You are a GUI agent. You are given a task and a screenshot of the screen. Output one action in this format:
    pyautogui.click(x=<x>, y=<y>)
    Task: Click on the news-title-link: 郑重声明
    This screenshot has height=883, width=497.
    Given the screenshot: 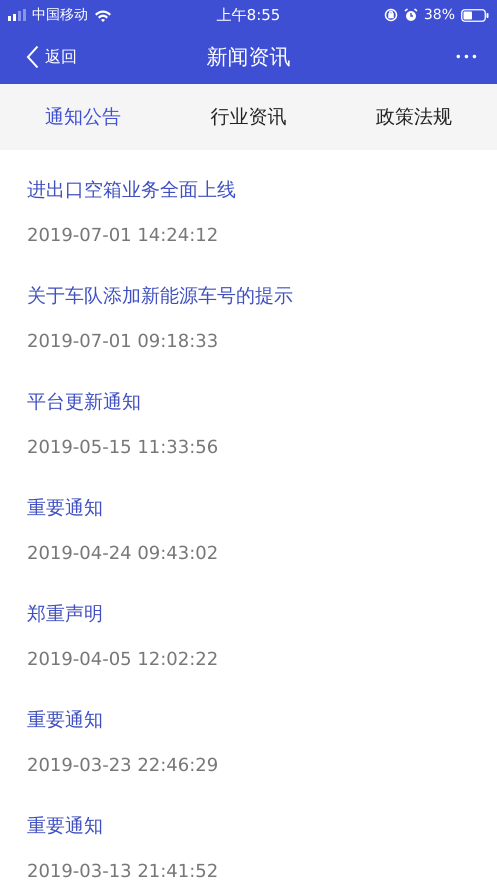 What is the action you would take?
    pyautogui.click(x=65, y=614)
    